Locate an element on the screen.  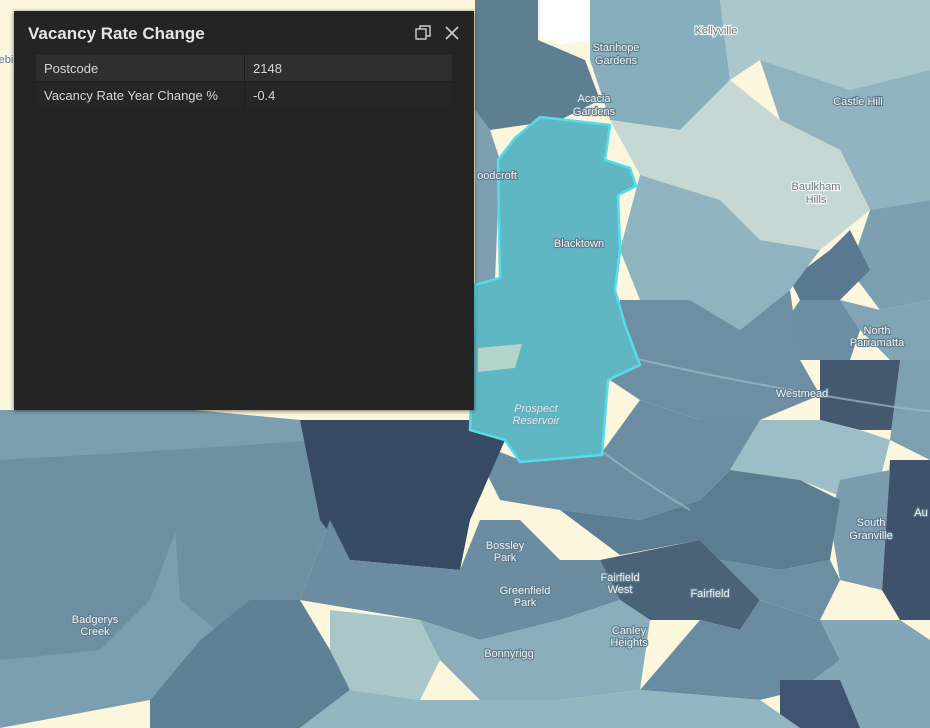
place-label: Baulkham is located at coordinates (816, 187).